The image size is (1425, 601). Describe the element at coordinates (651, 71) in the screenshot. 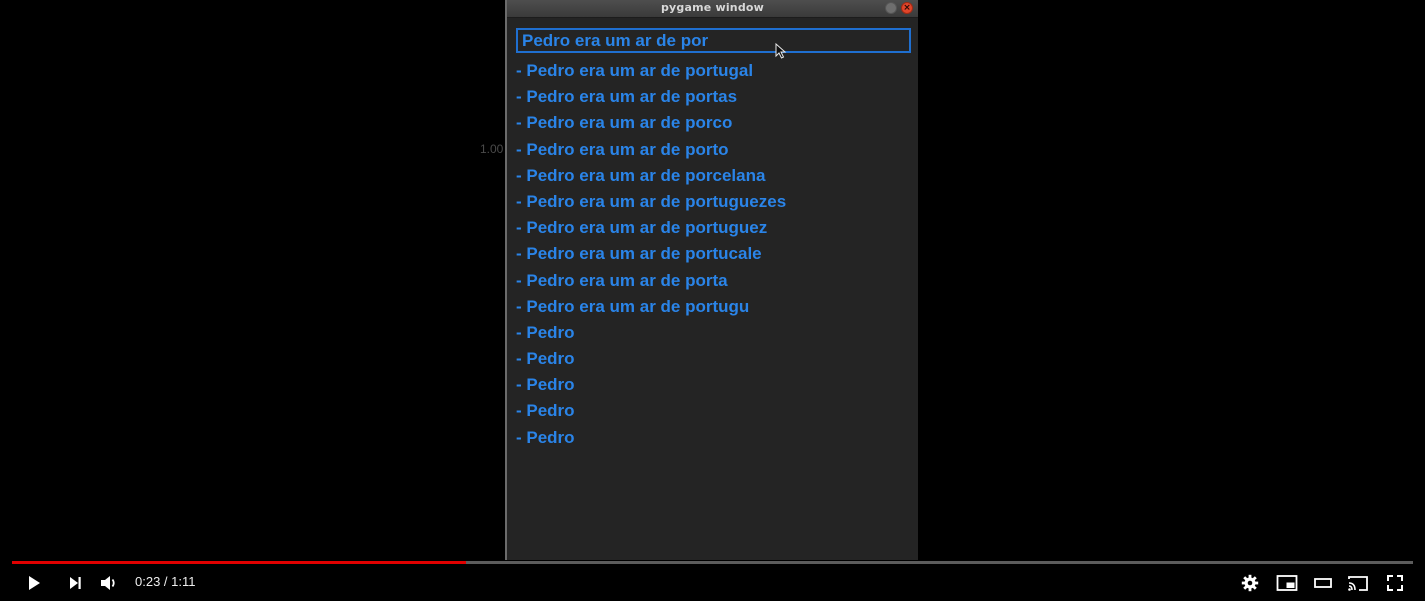

I see `suggestion-item: - Pedro era um ar de portugal` at that location.